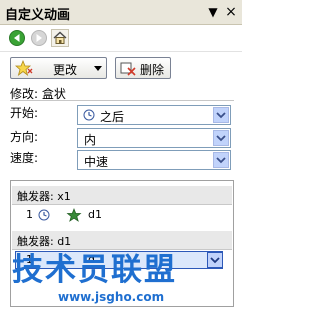  I want to click on list-item-name: d1, so click(95, 214).